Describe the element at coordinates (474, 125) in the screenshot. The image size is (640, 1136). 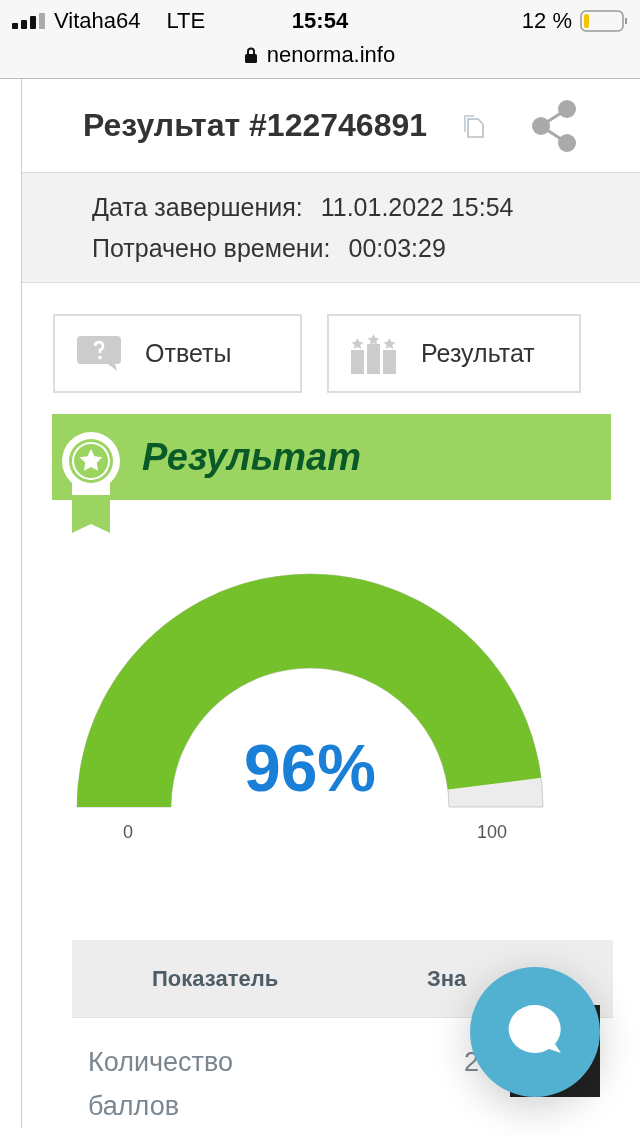
I see `copy-icon` at that location.